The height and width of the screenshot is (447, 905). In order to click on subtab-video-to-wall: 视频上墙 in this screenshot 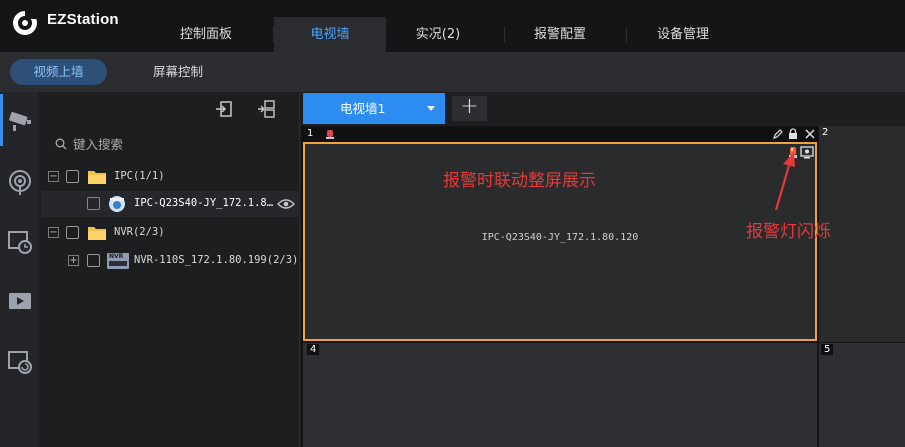, I will do `click(58, 72)`.